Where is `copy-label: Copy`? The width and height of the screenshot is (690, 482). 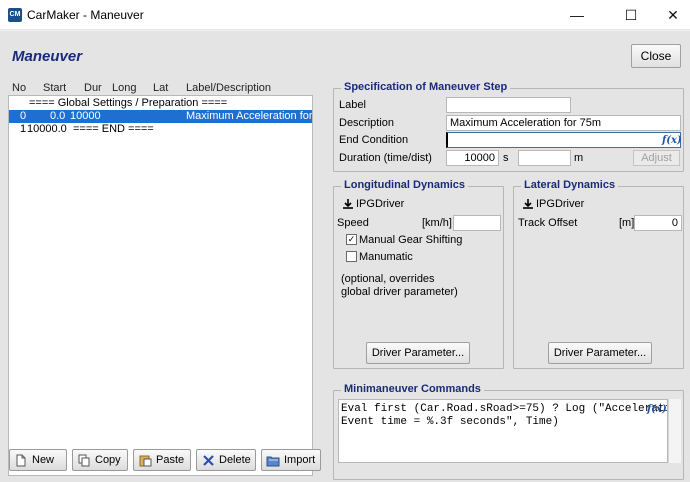 copy-label: Copy is located at coordinates (108, 460).